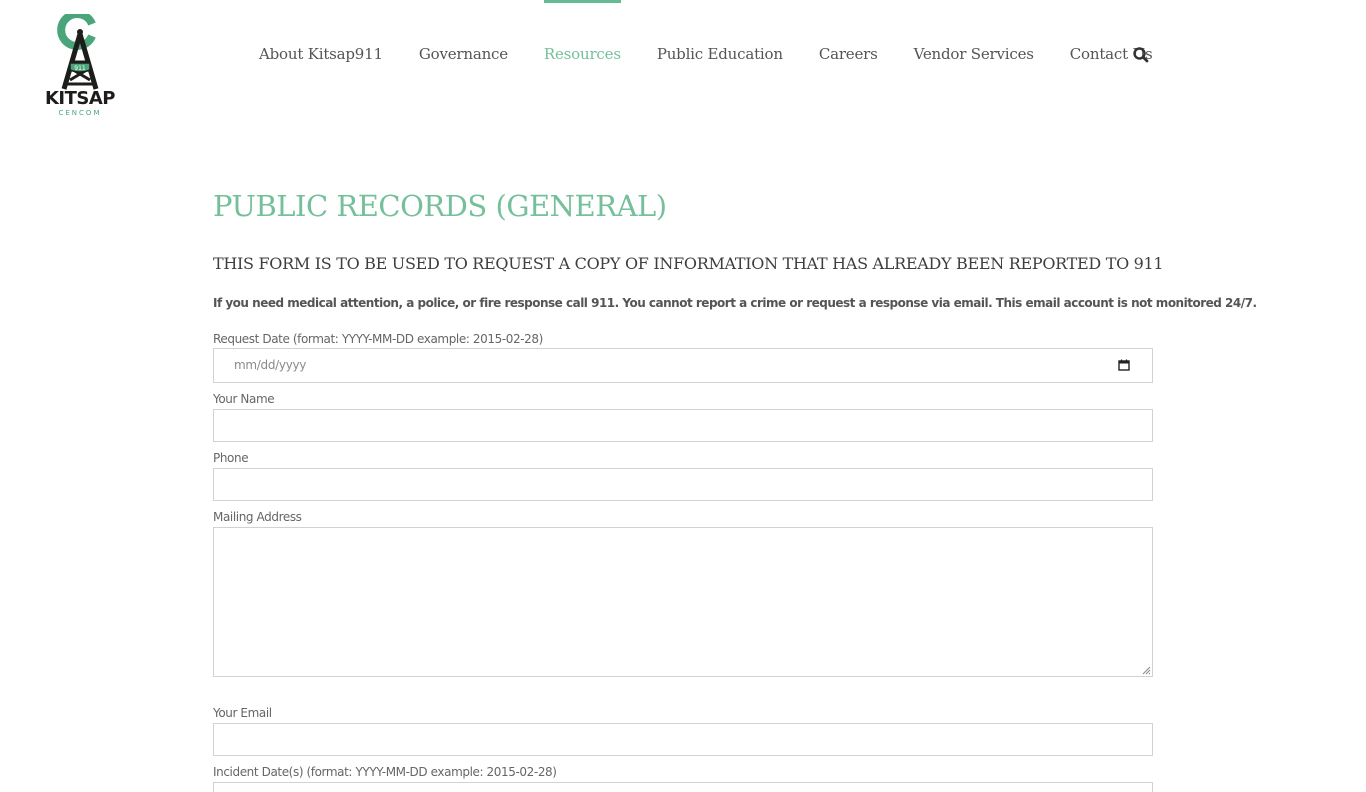  Describe the element at coordinates (463, 55) in the screenshot. I see `nav-item-governance: Governance` at that location.